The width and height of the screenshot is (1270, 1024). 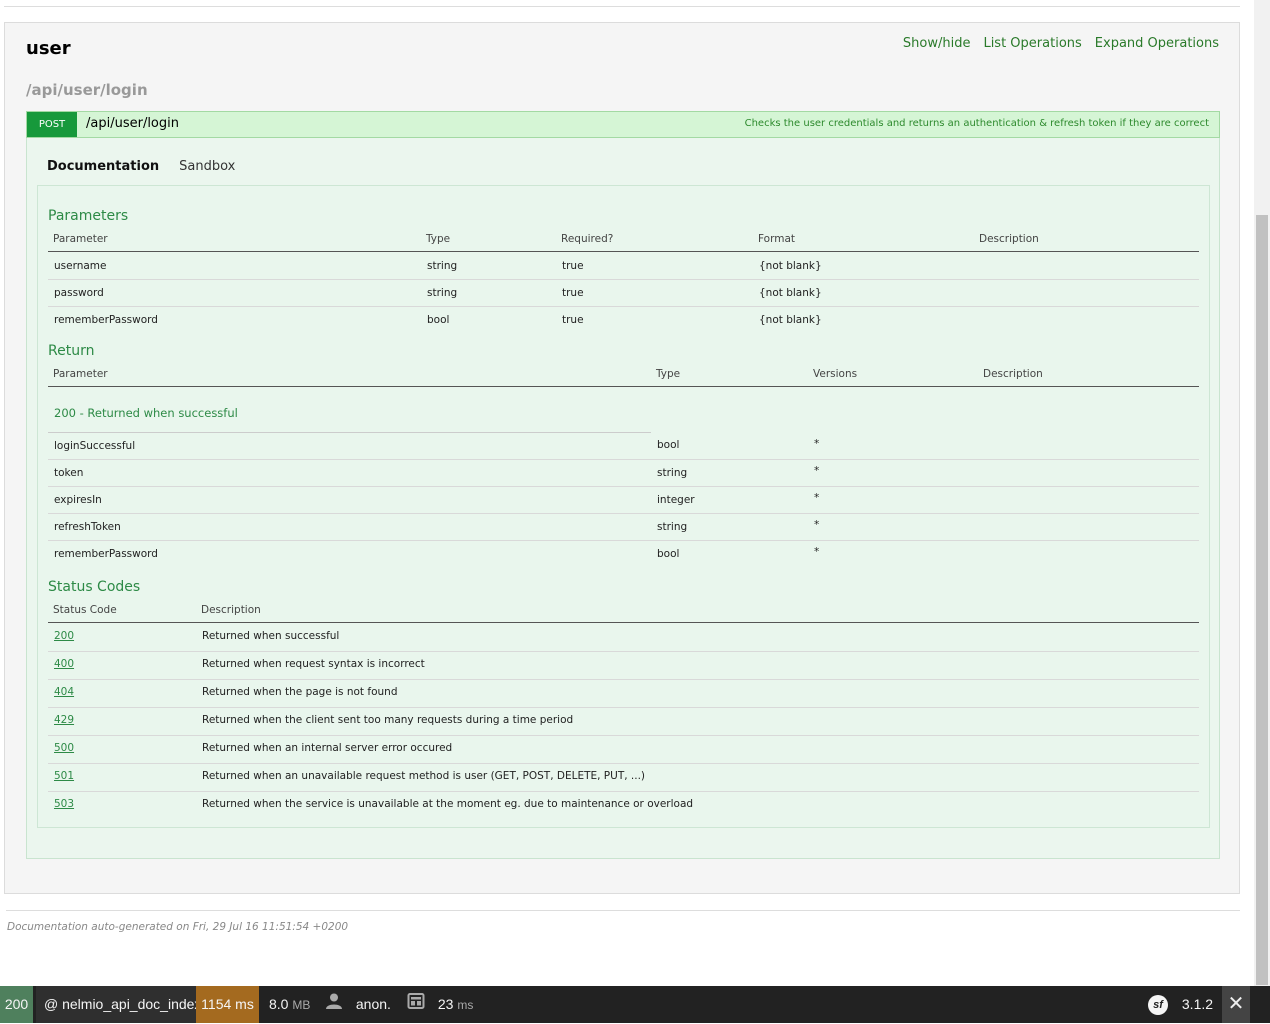 I want to click on return-name: token, so click(x=69, y=473).